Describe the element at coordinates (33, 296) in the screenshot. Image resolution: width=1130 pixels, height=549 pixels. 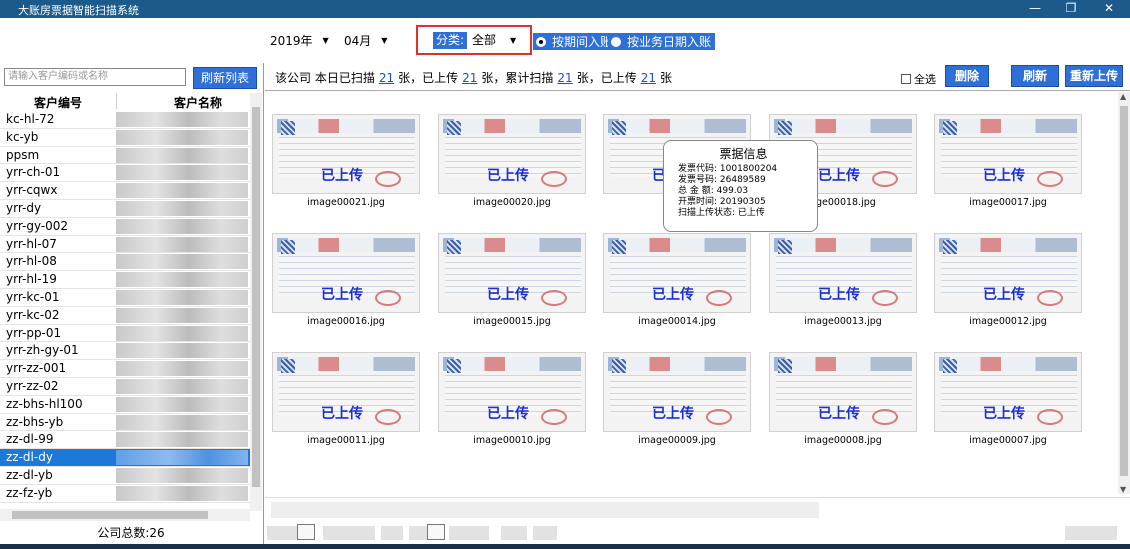
I see `customer-code: yrr-kc-01` at that location.